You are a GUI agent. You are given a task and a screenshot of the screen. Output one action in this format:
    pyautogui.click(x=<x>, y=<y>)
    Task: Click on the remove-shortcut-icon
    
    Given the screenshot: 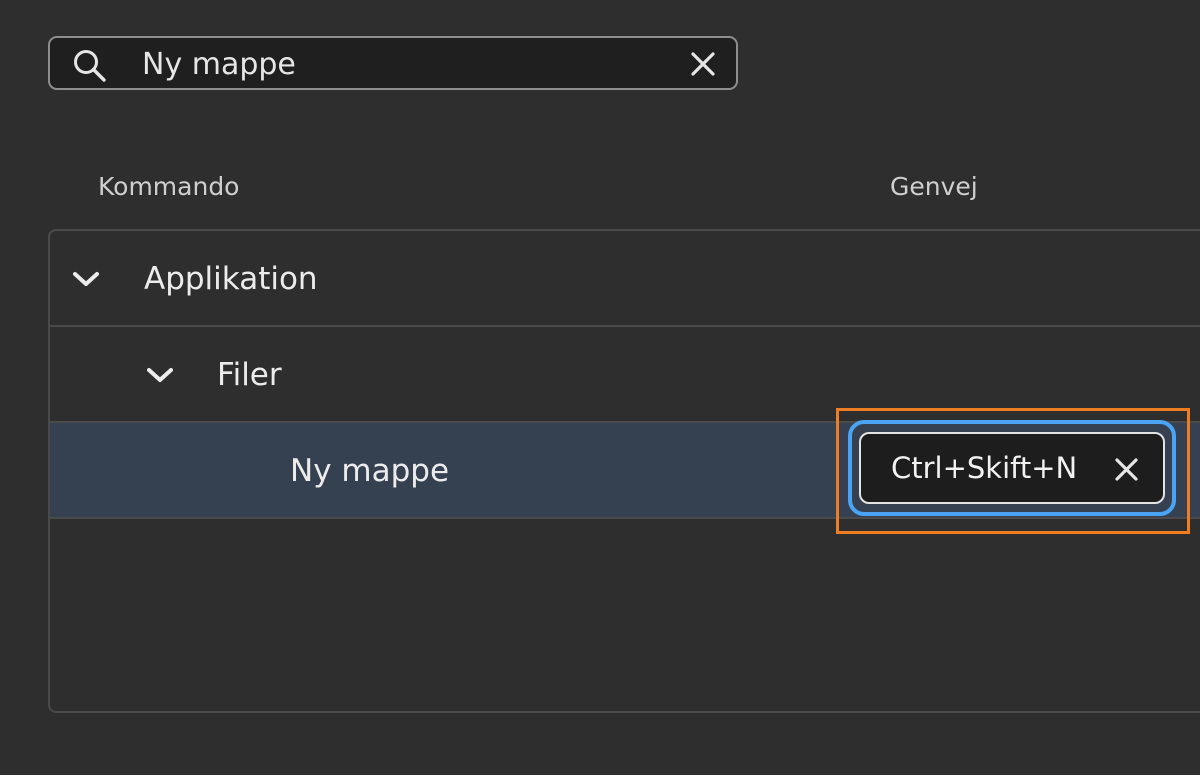 What is the action you would take?
    pyautogui.click(x=1126, y=469)
    